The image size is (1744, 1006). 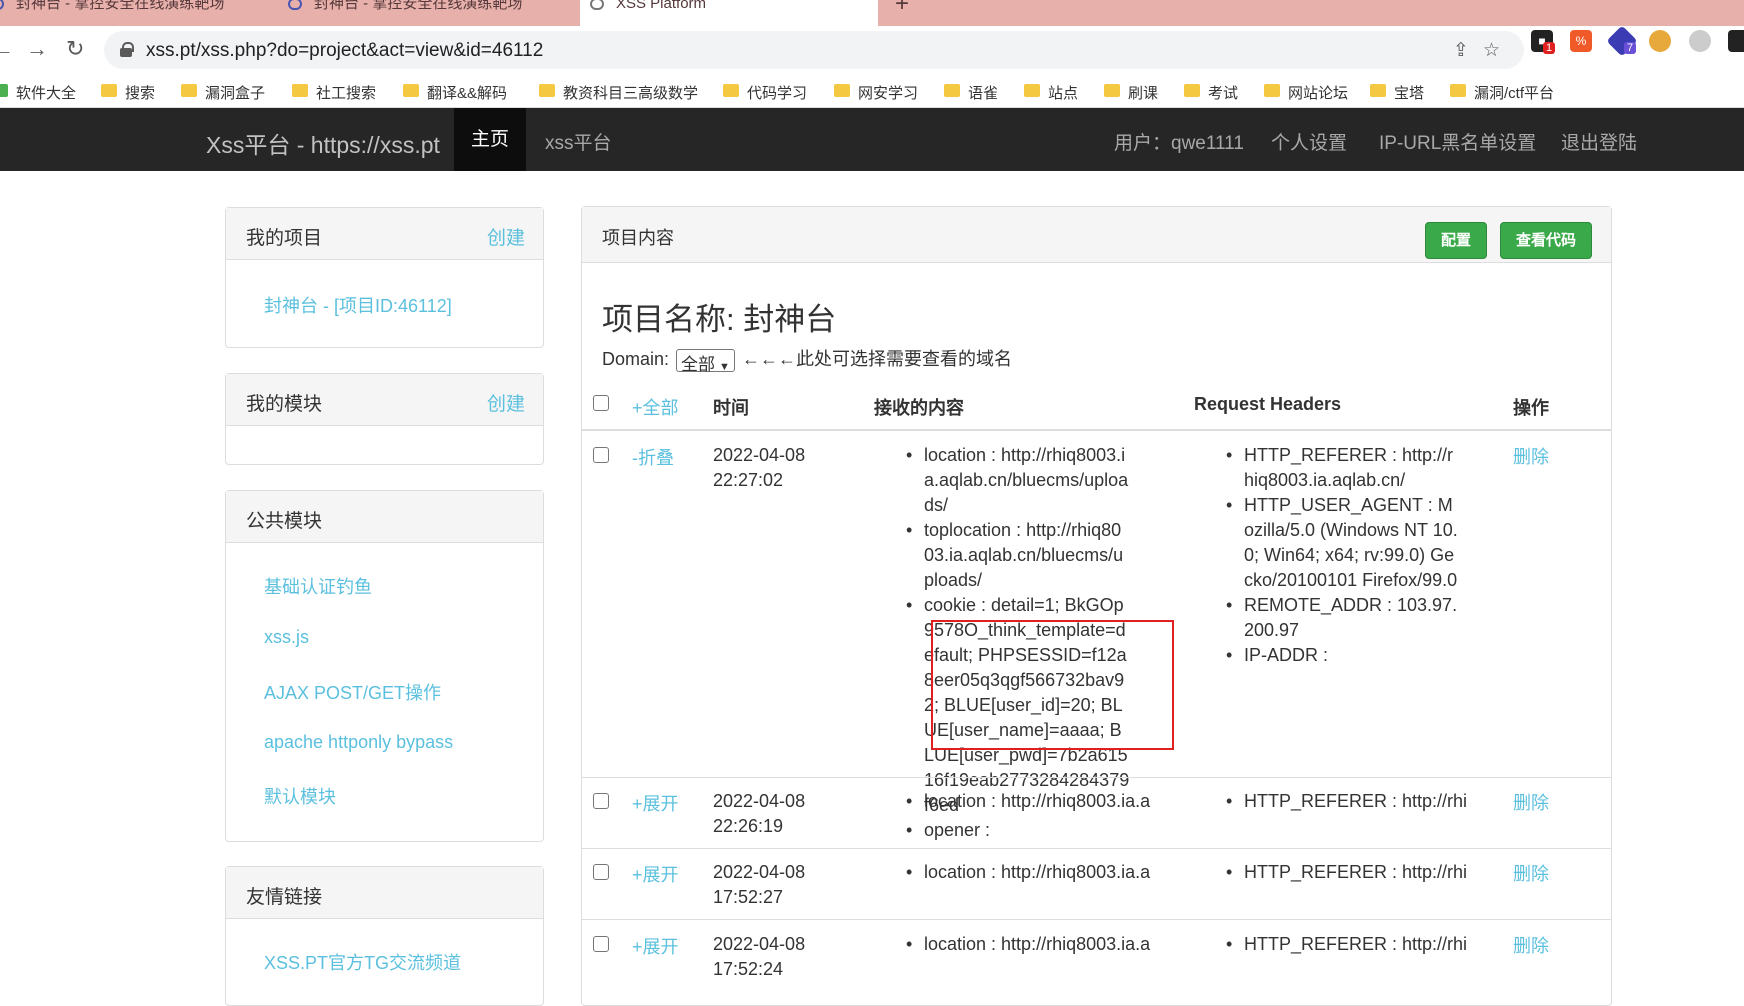 What do you see at coordinates (578, 141) in the screenshot?
I see `nav-xss-platform: xss平台` at bounding box center [578, 141].